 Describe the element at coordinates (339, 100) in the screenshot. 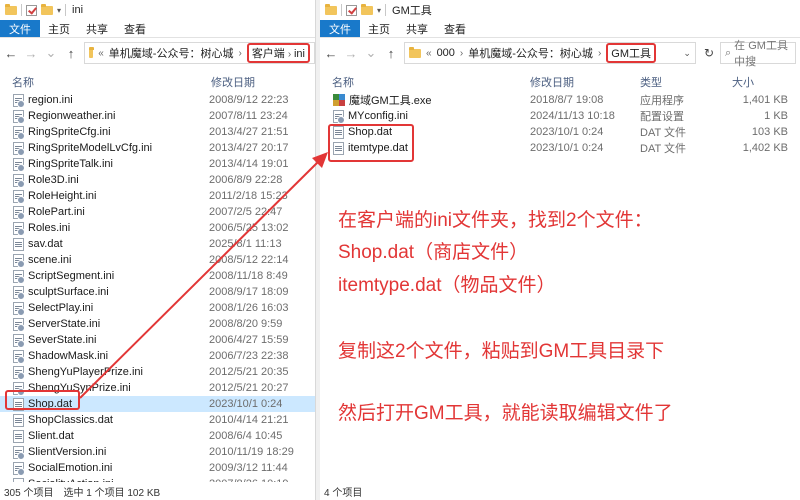

I see `app-icon` at that location.